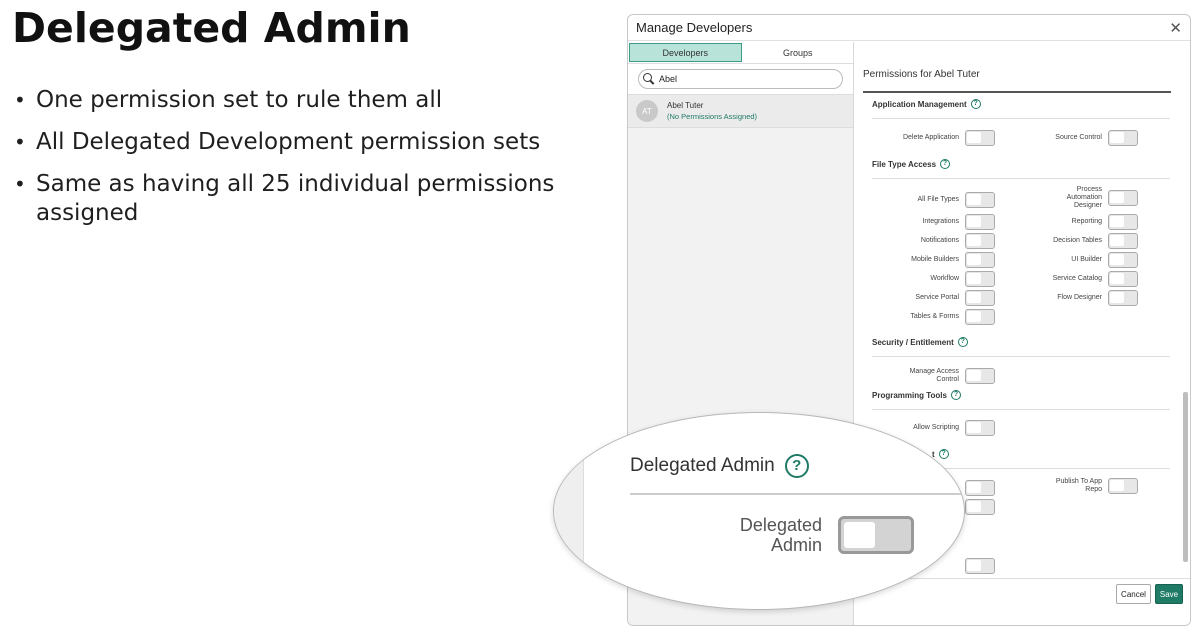 The height and width of the screenshot is (634, 1200). Describe the element at coordinates (1084, 197) in the screenshot. I see `permission-label: Process Automation Designer` at that location.